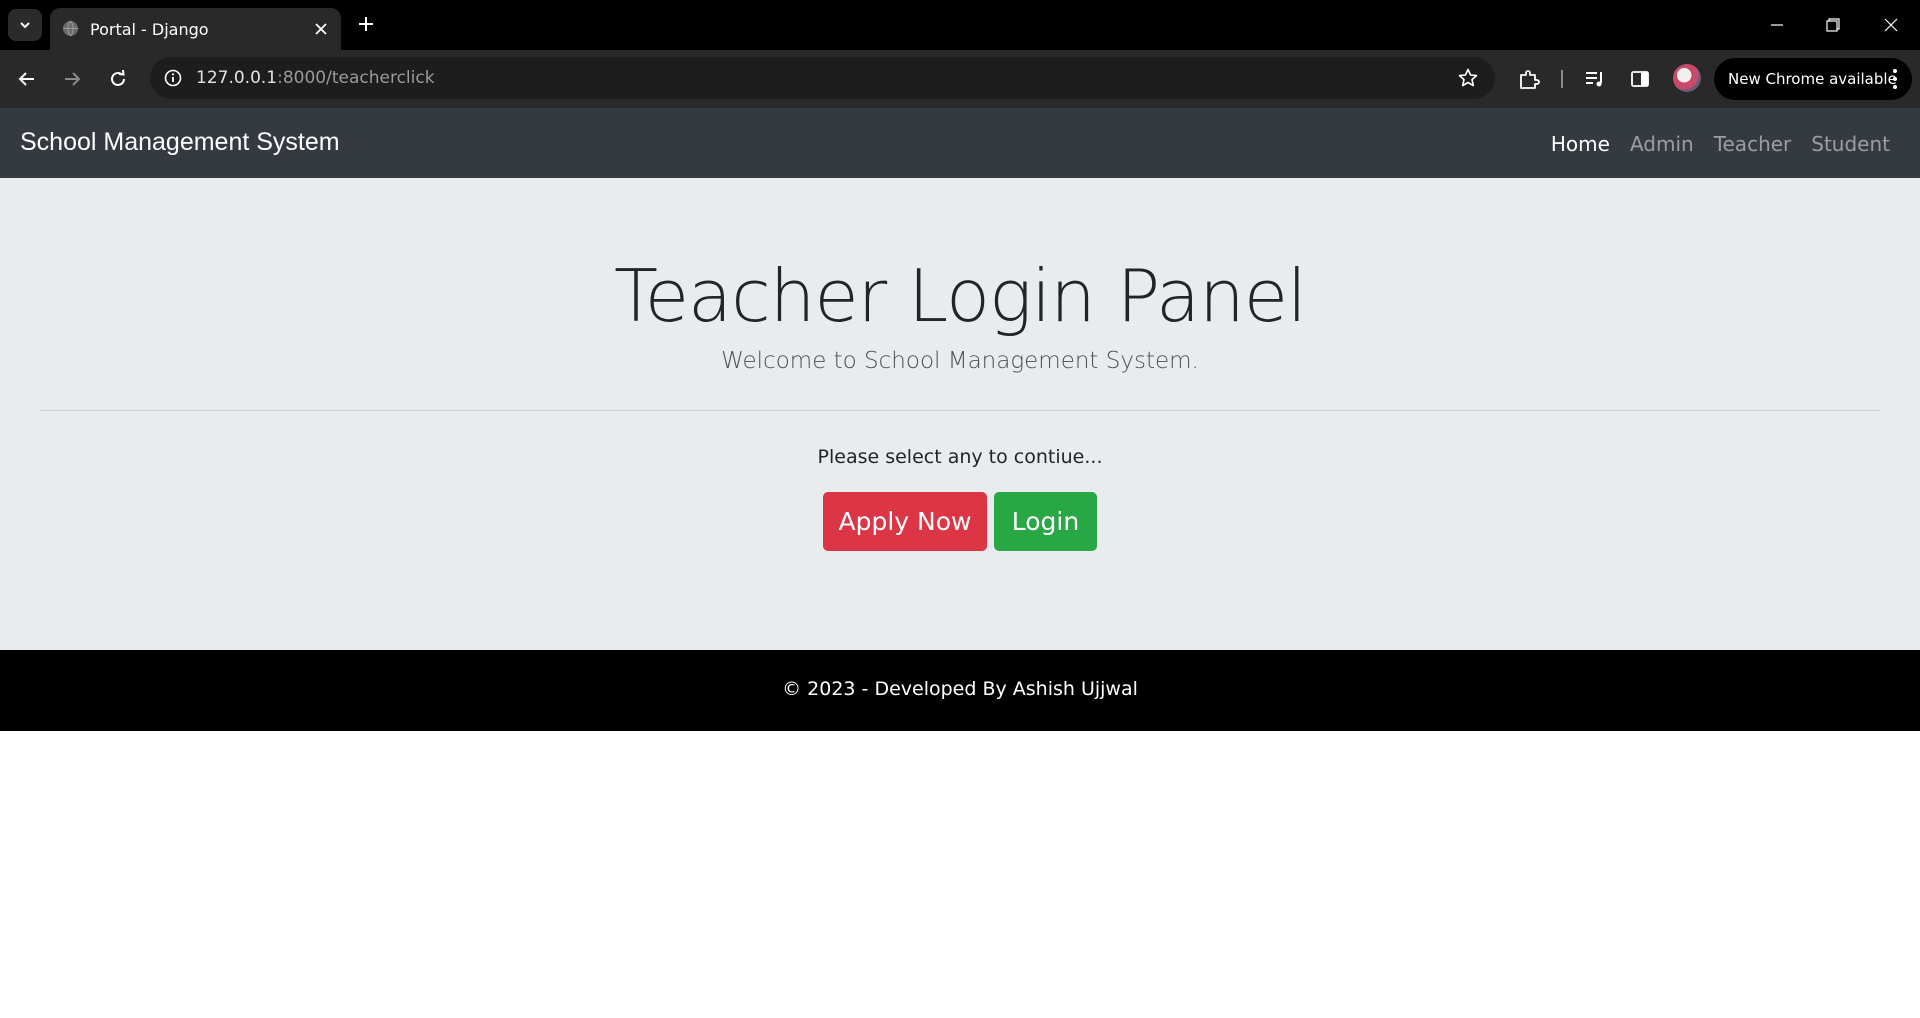 This screenshot has width=1920, height=1018. What do you see at coordinates (237, 78) in the screenshot?
I see `url-host: 127.0.0.1` at bounding box center [237, 78].